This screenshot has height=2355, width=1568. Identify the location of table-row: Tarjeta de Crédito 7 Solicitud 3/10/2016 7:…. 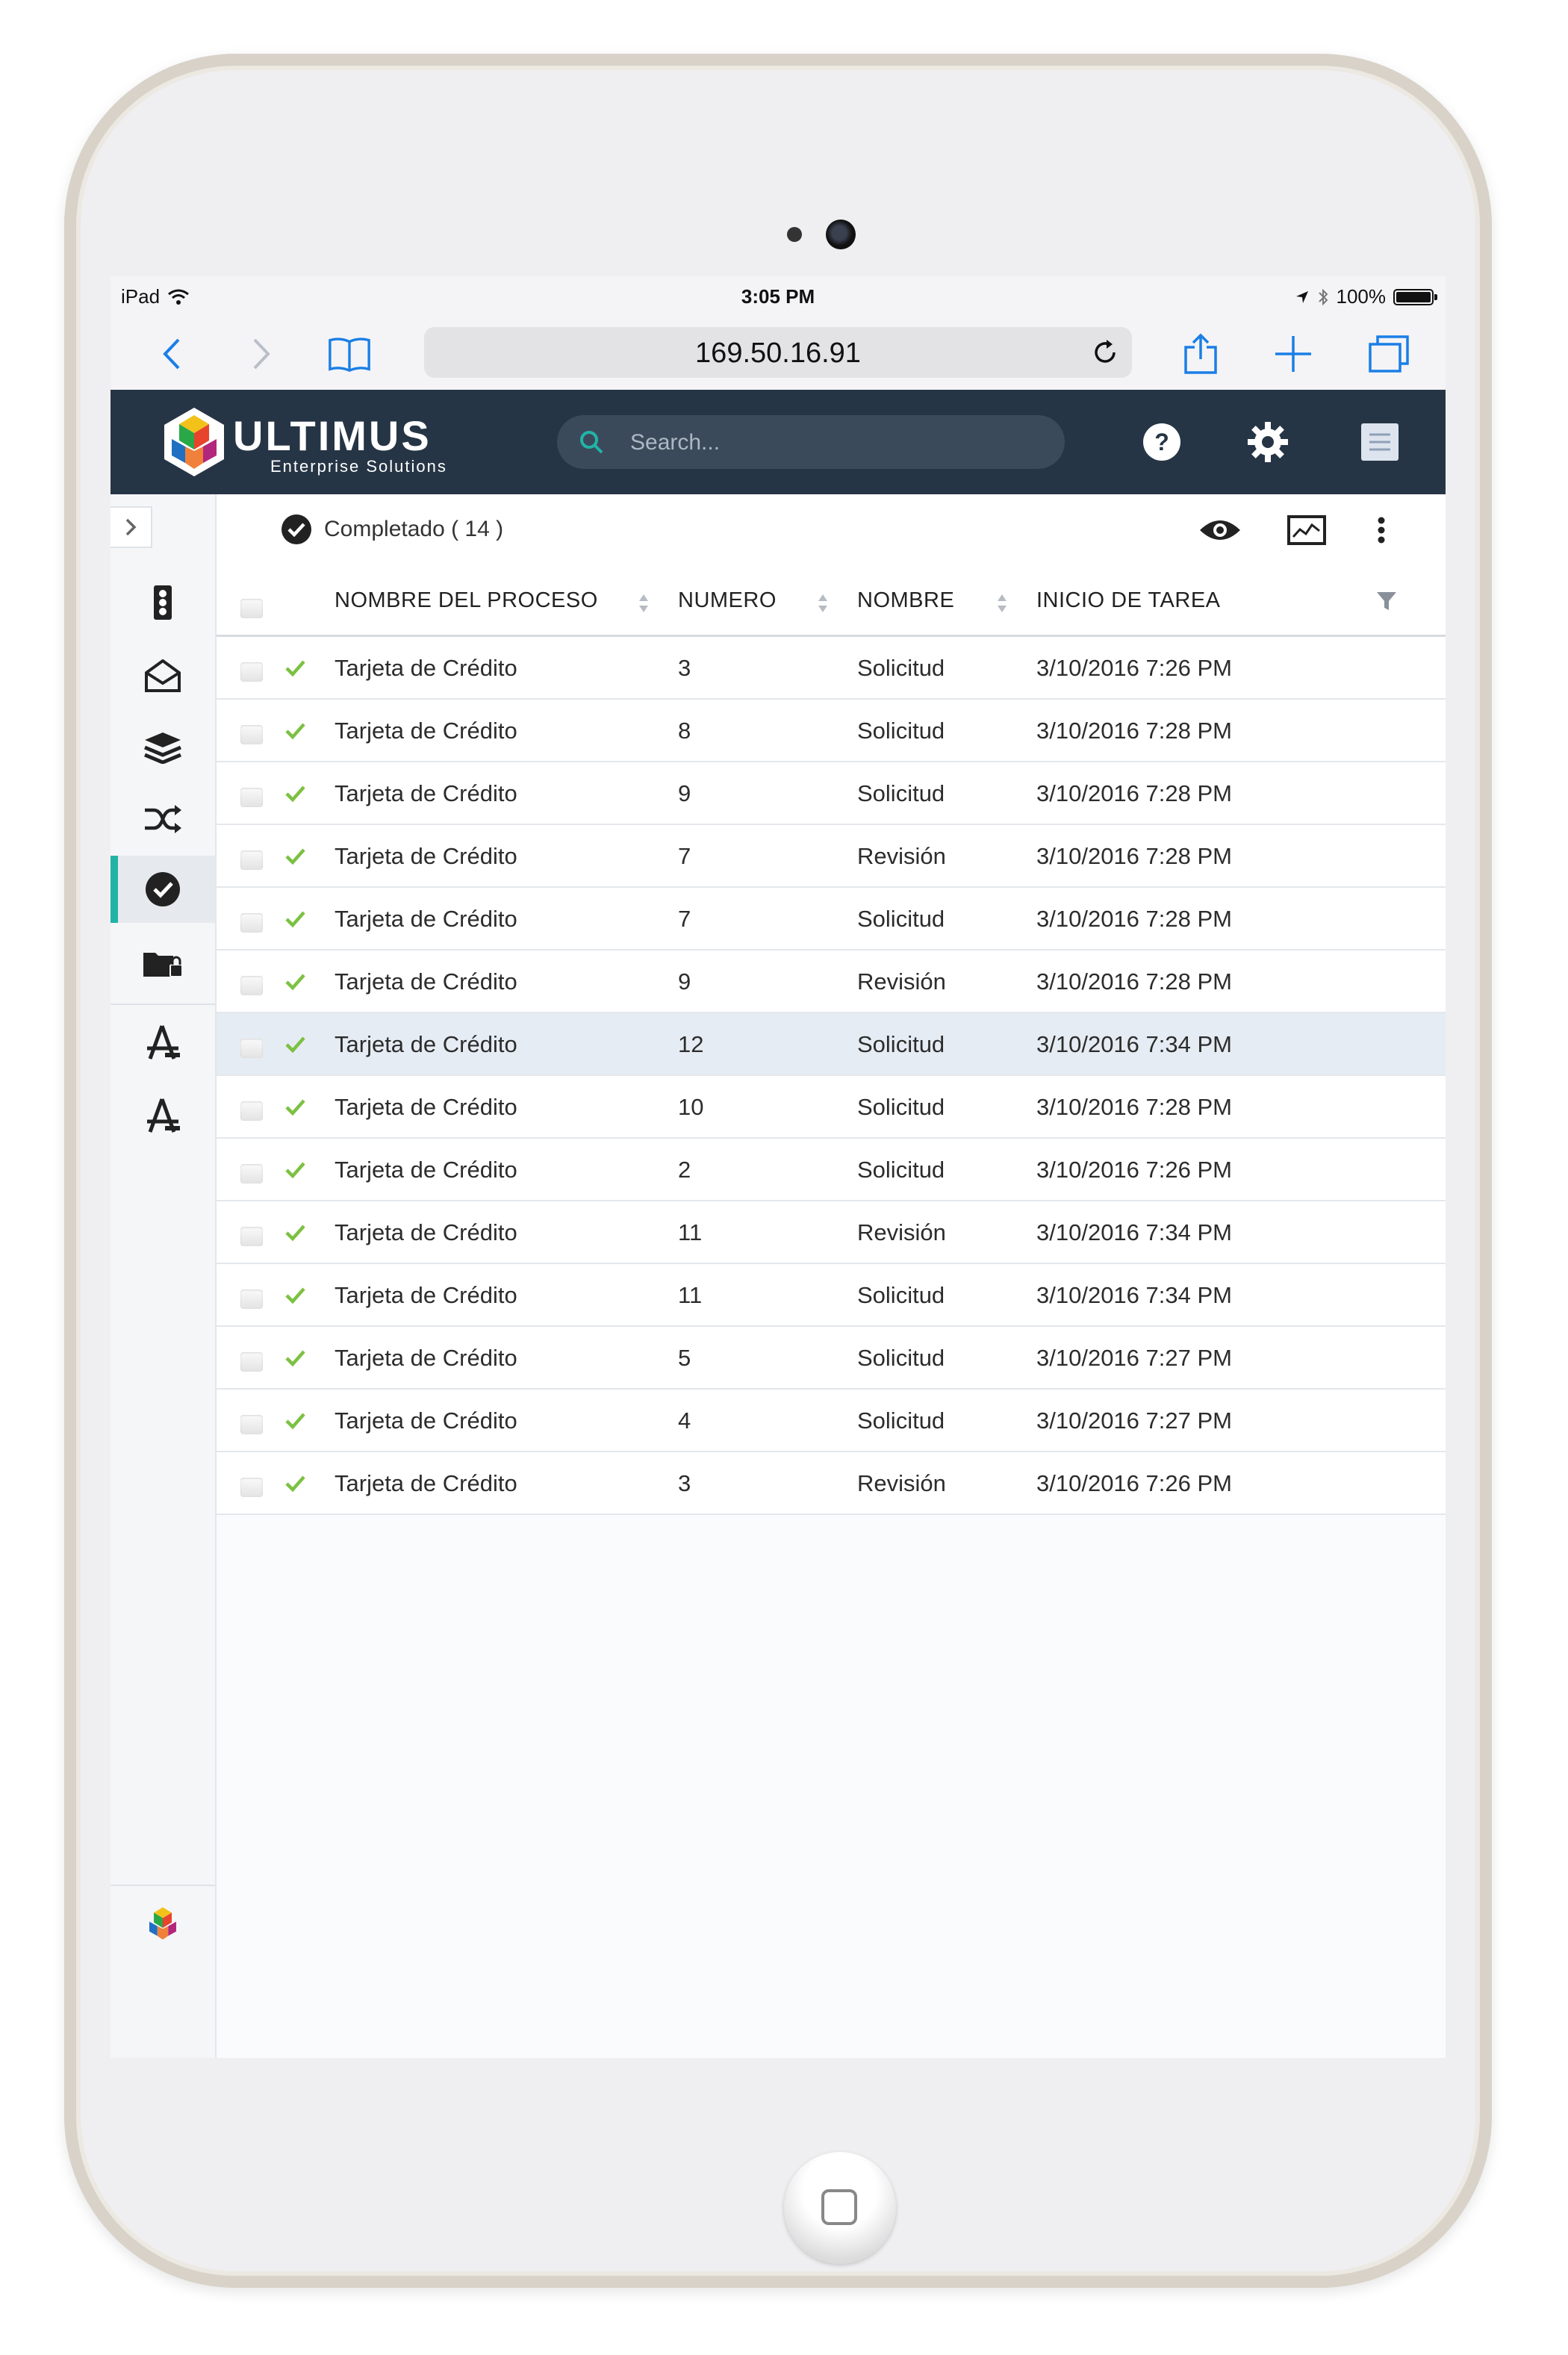
(831, 919).